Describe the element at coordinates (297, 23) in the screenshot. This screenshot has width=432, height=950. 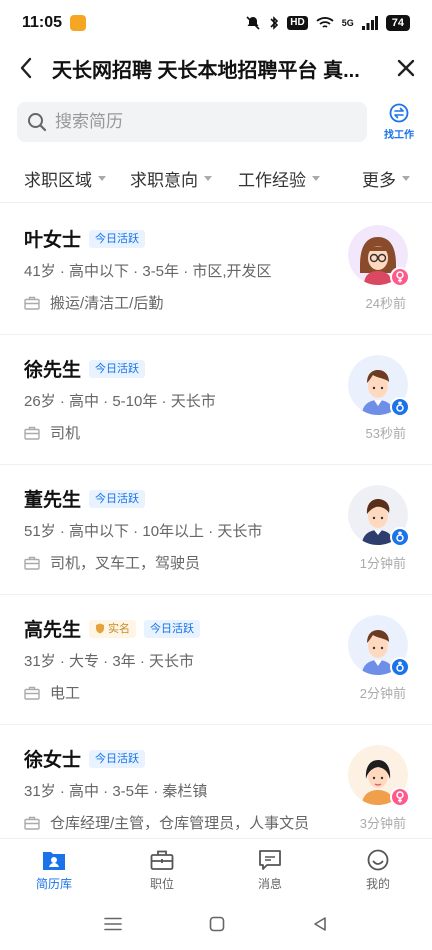
I see `hd-indicator: HD` at that location.